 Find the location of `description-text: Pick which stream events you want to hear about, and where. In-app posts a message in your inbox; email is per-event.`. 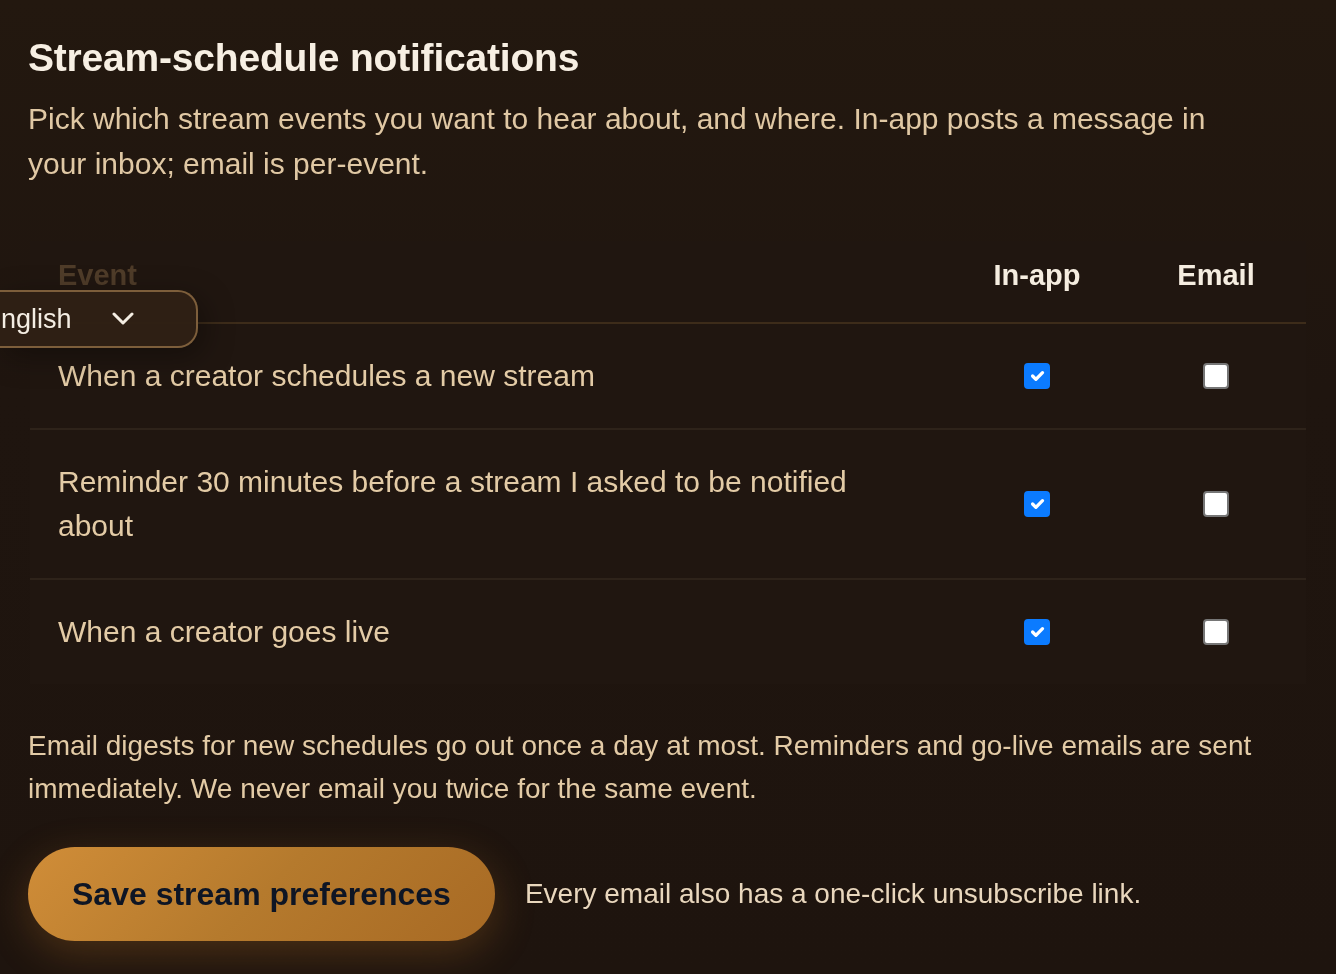

description-text: Pick which stream events you want to hear about, and where. In-app posts a message in your inbox; email is per-event. is located at coordinates (617, 141).